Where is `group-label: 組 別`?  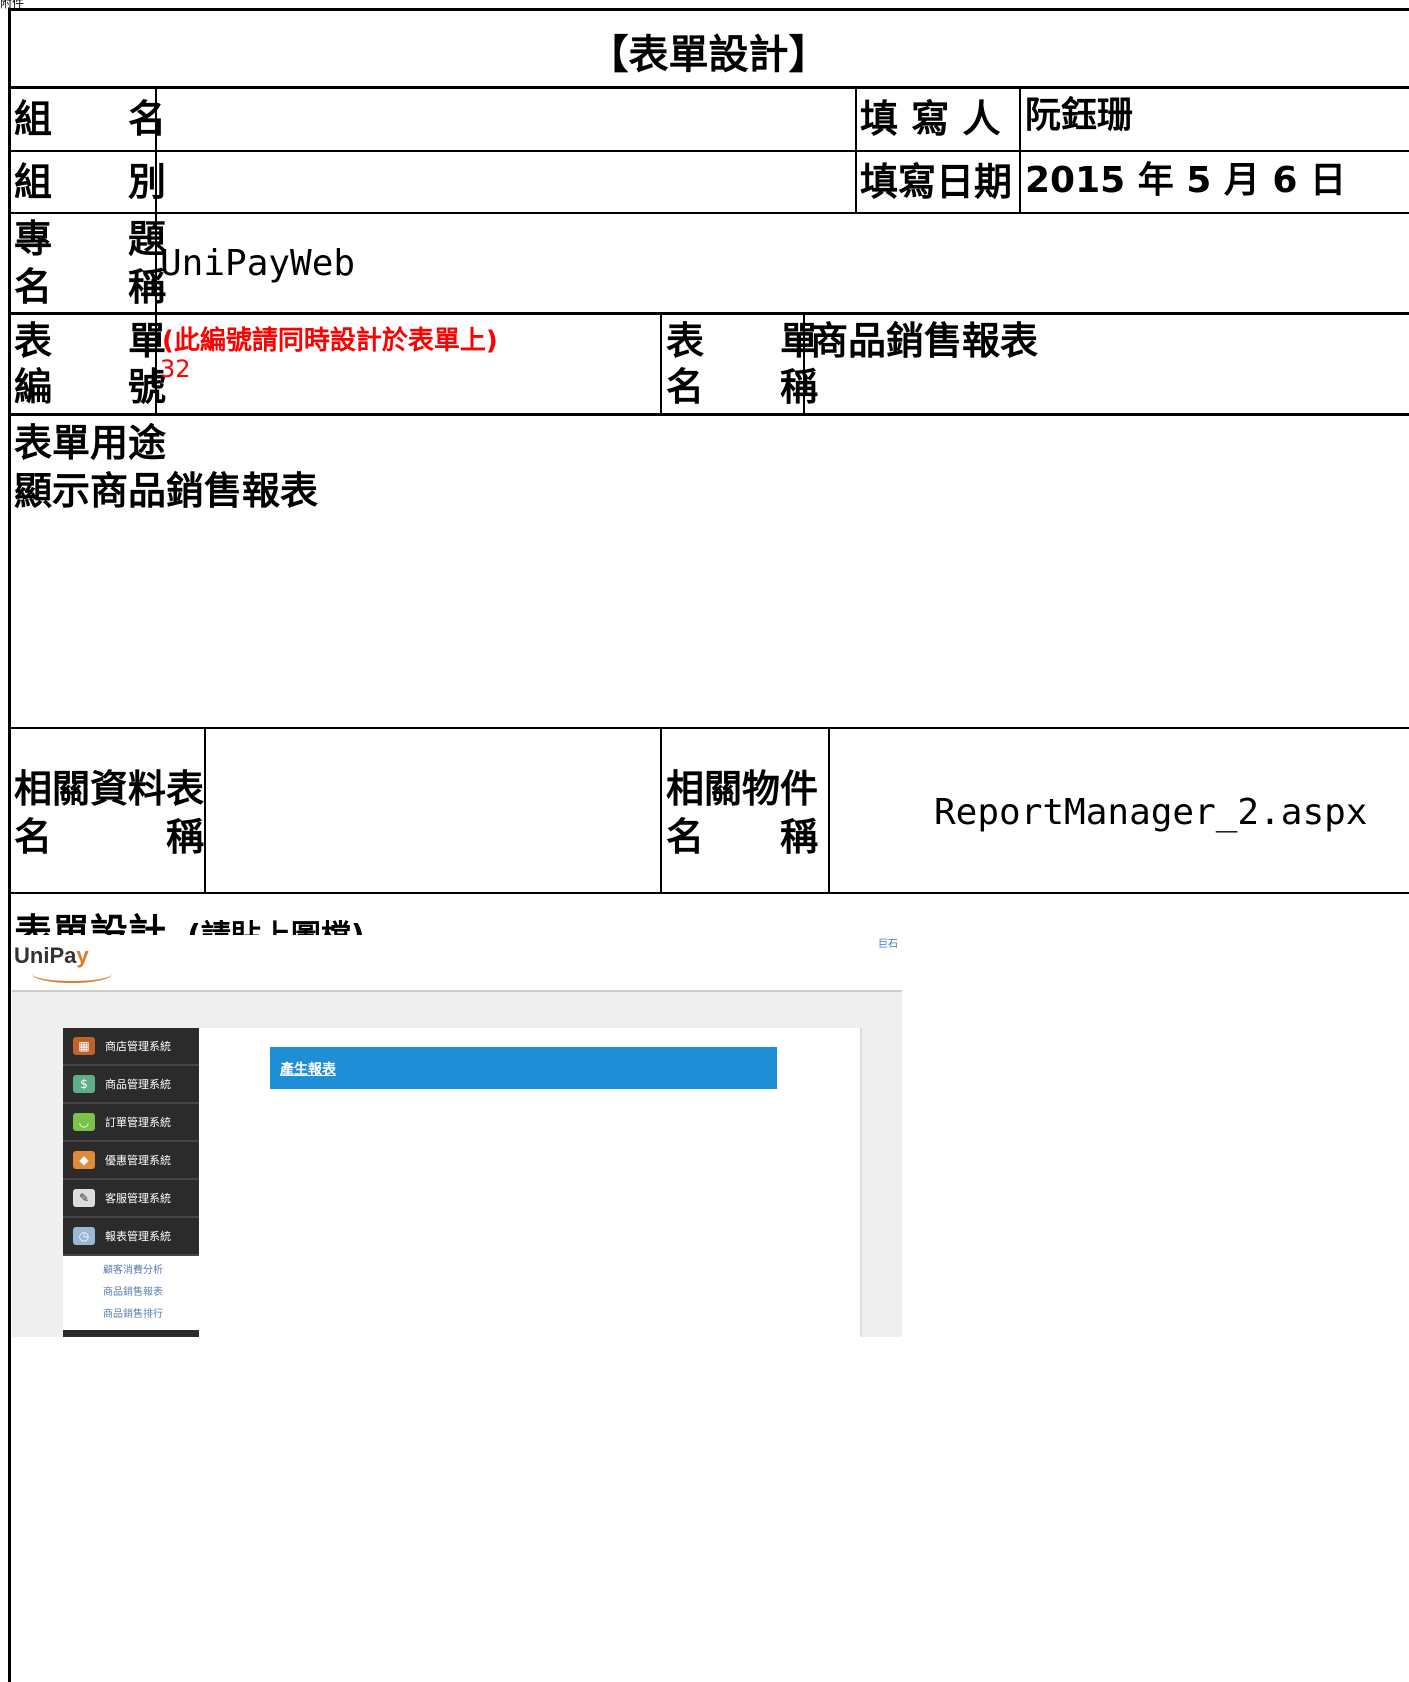
group-label: 組 別 is located at coordinates (90, 182).